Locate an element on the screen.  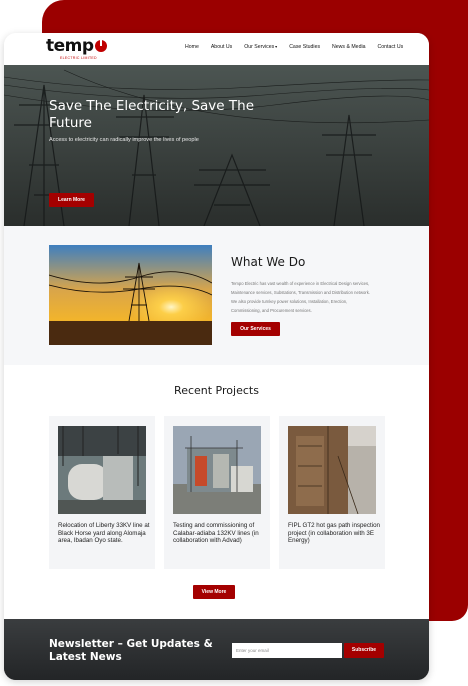
nav-our-services-label: Our Services is located at coordinates (259, 47).